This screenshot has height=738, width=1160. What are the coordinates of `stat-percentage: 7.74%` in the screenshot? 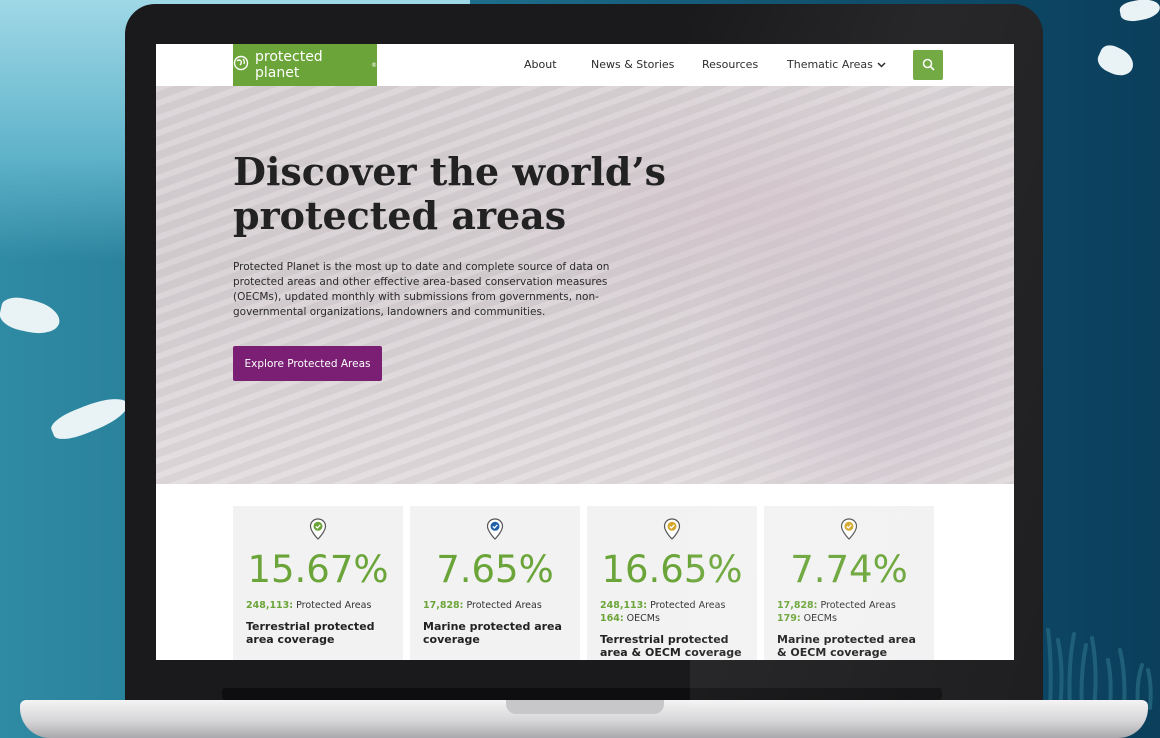 It's located at (849, 569).